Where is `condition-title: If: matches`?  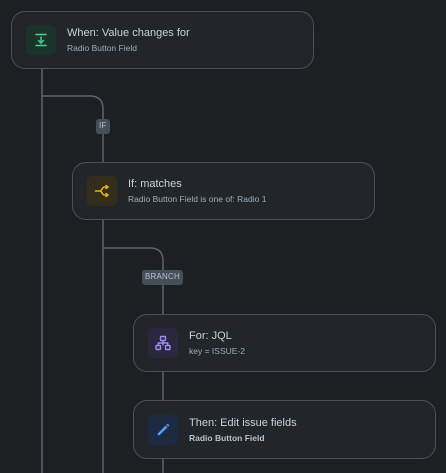 condition-title: If: matches is located at coordinates (155, 184).